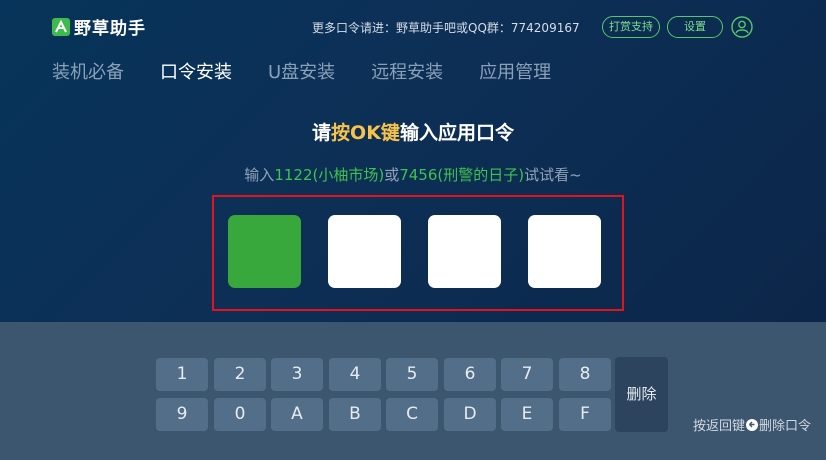 The height and width of the screenshot is (460, 826). Describe the element at coordinates (527, 414) in the screenshot. I see `key-e: E` at that location.